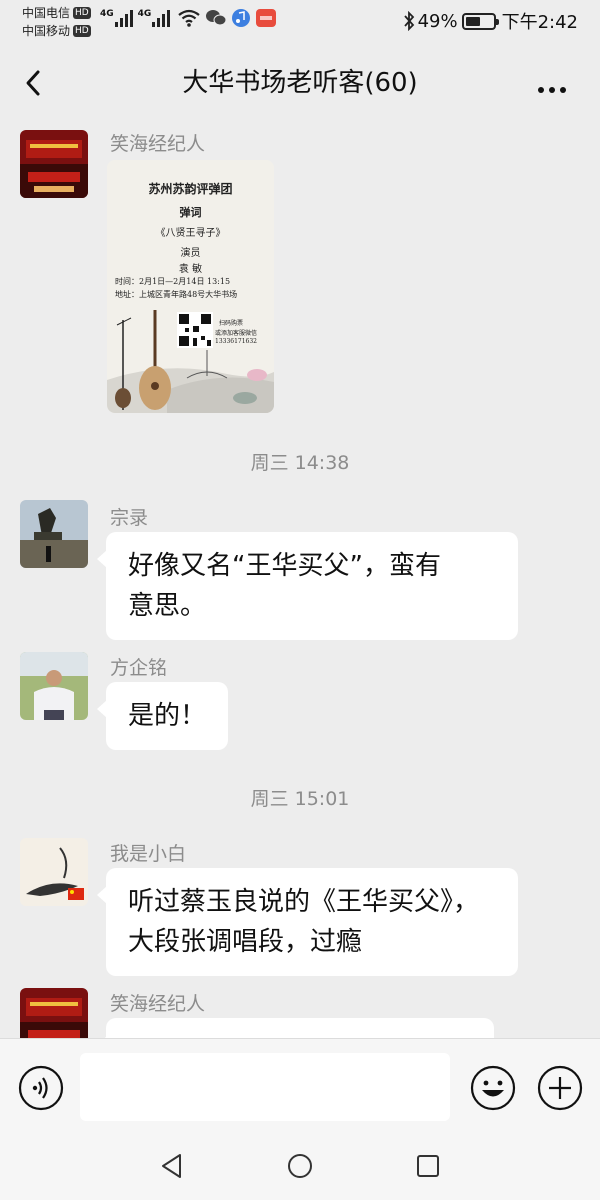 This screenshot has width=600, height=1200. What do you see at coordinates (428, 1166) in the screenshot?
I see `nav-recent-apps-icon` at bounding box center [428, 1166].